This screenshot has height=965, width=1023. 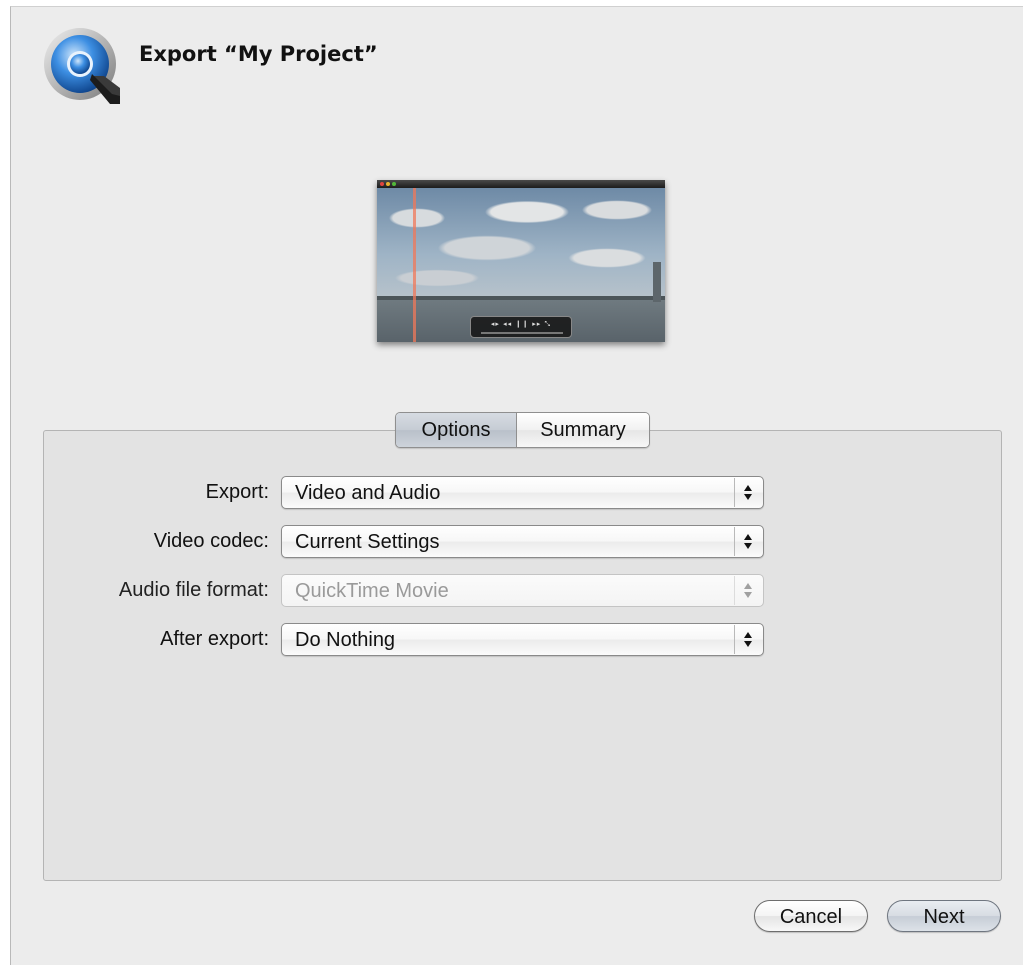 I want to click on preview-sky, so click(x=521, y=244).